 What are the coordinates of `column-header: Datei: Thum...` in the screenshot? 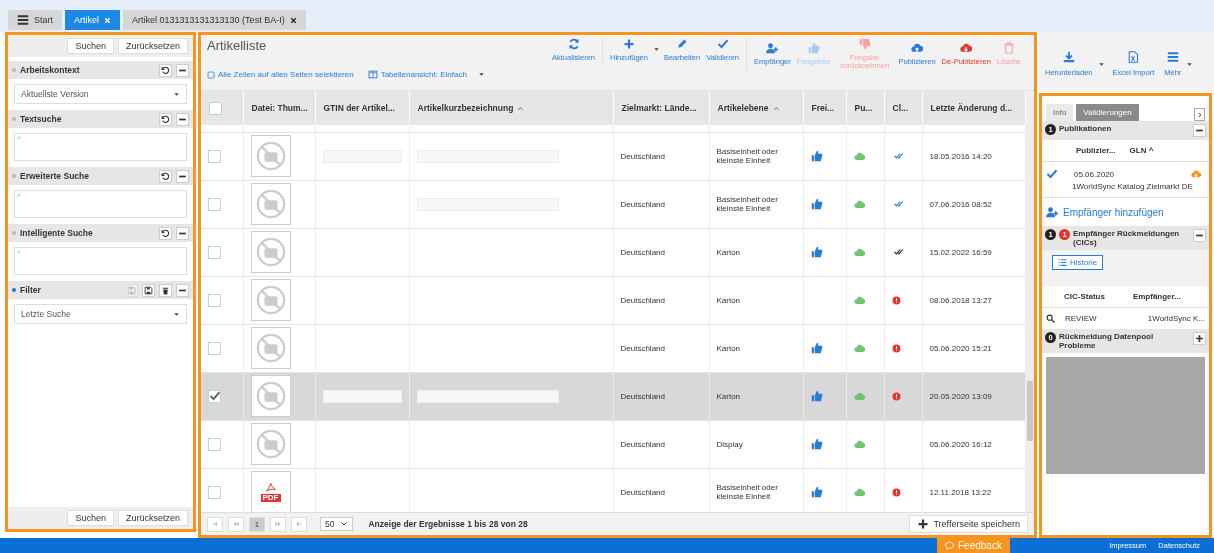 It's located at (279, 108).